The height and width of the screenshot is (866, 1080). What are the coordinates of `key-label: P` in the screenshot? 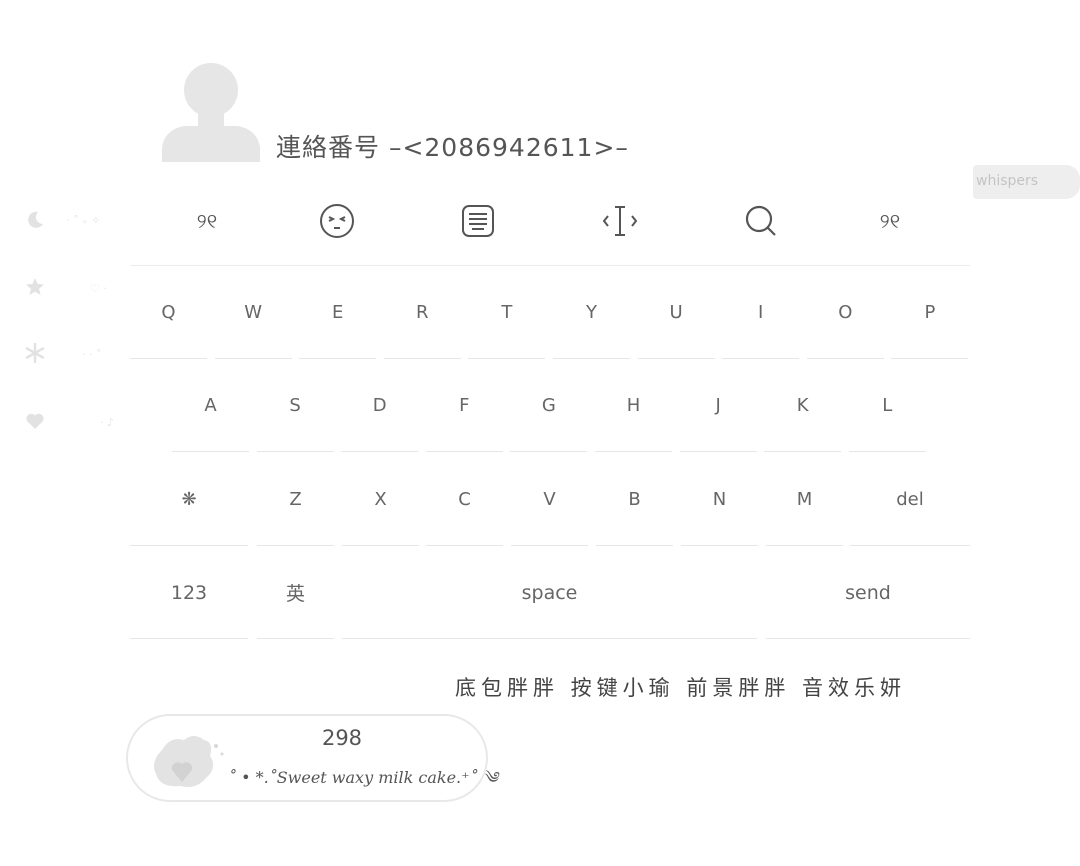 It's located at (930, 312).